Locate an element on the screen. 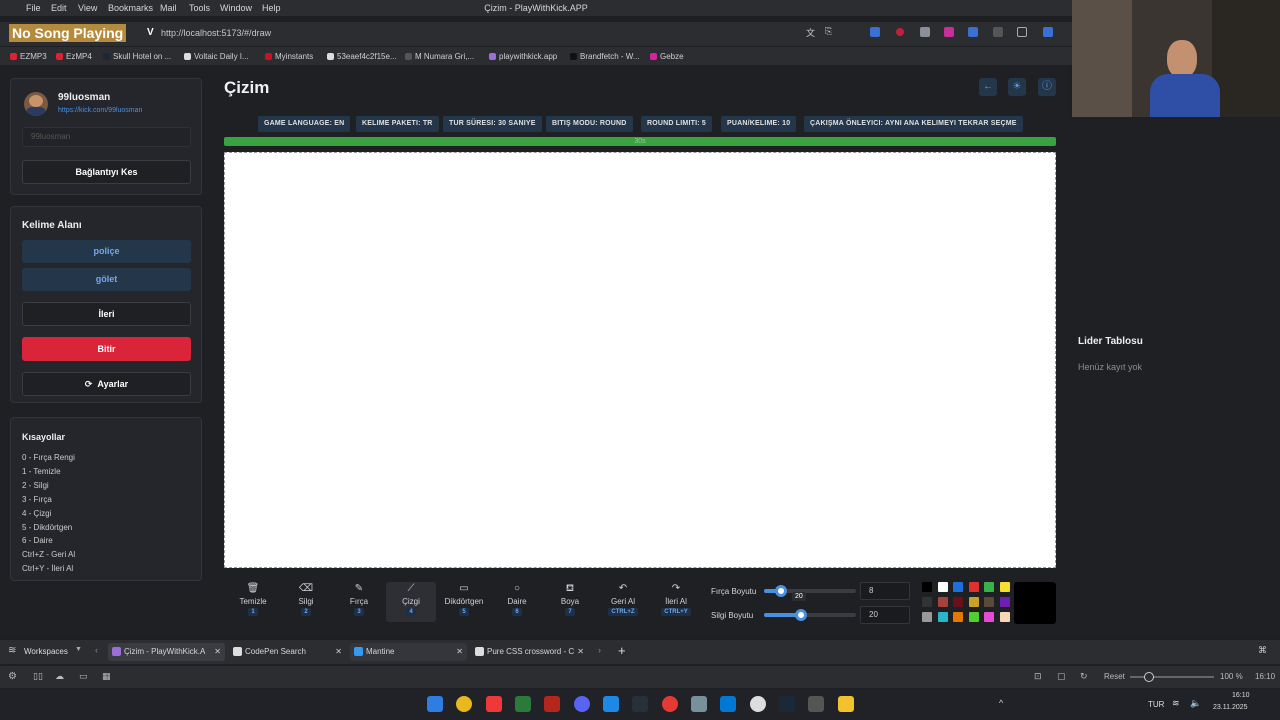 The width and height of the screenshot is (1280, 720). chevron-up-icon: ^ is located at coordinates (1001, 703).